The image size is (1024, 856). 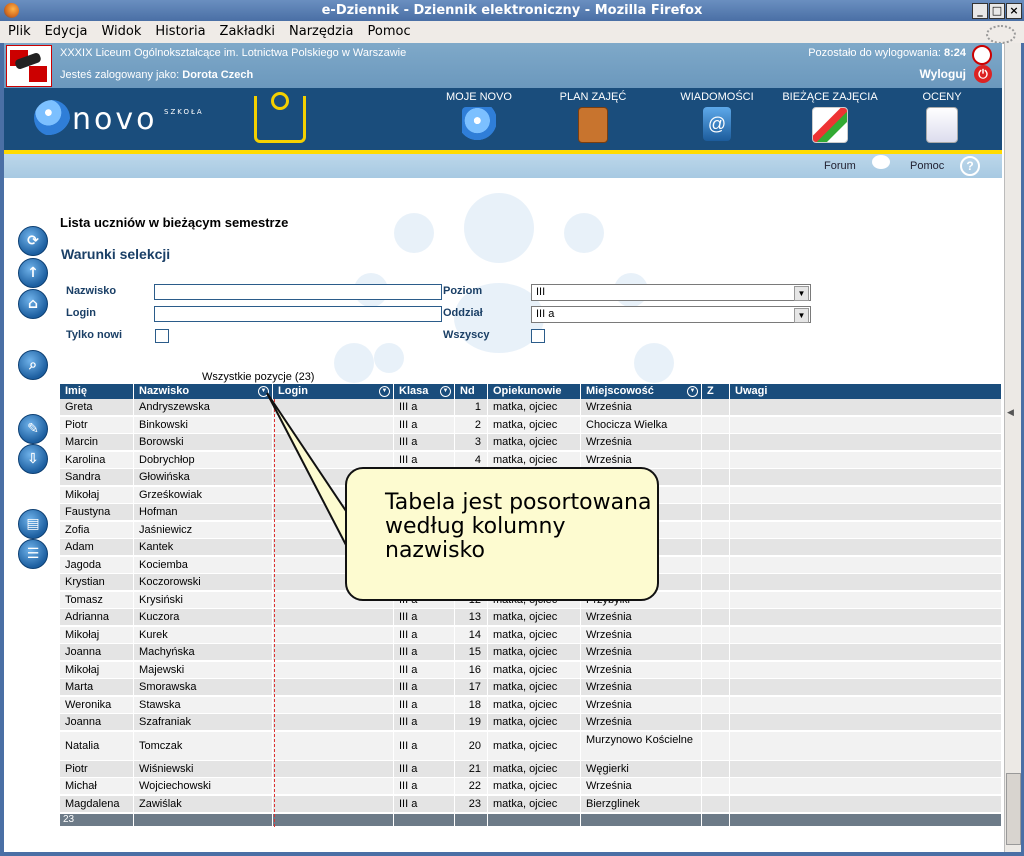 I want to click on table-cell-imie: Faustyna, so click(x=97, y=512).